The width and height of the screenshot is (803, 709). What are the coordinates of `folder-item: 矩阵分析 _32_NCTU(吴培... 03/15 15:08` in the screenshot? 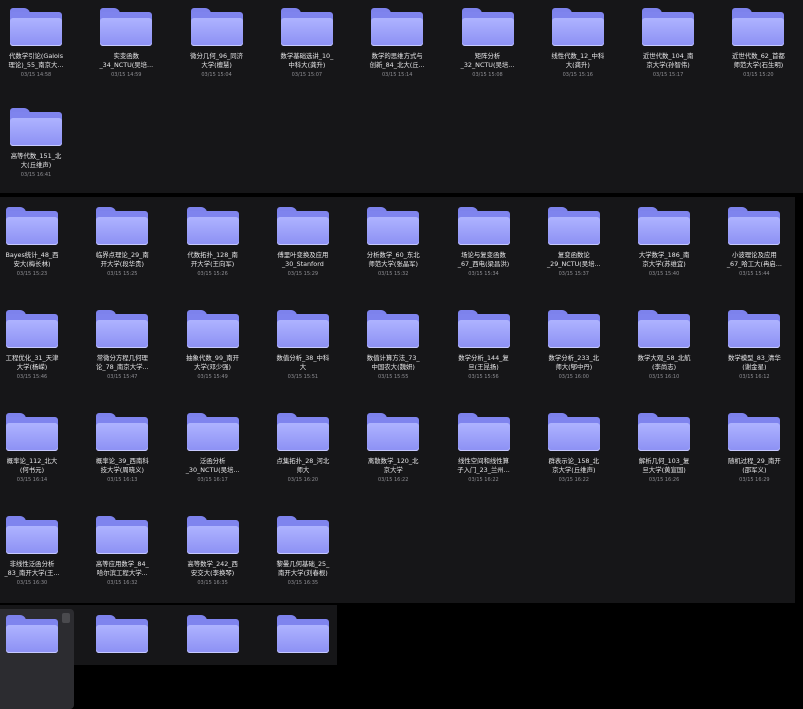 It's located at (488, 52).